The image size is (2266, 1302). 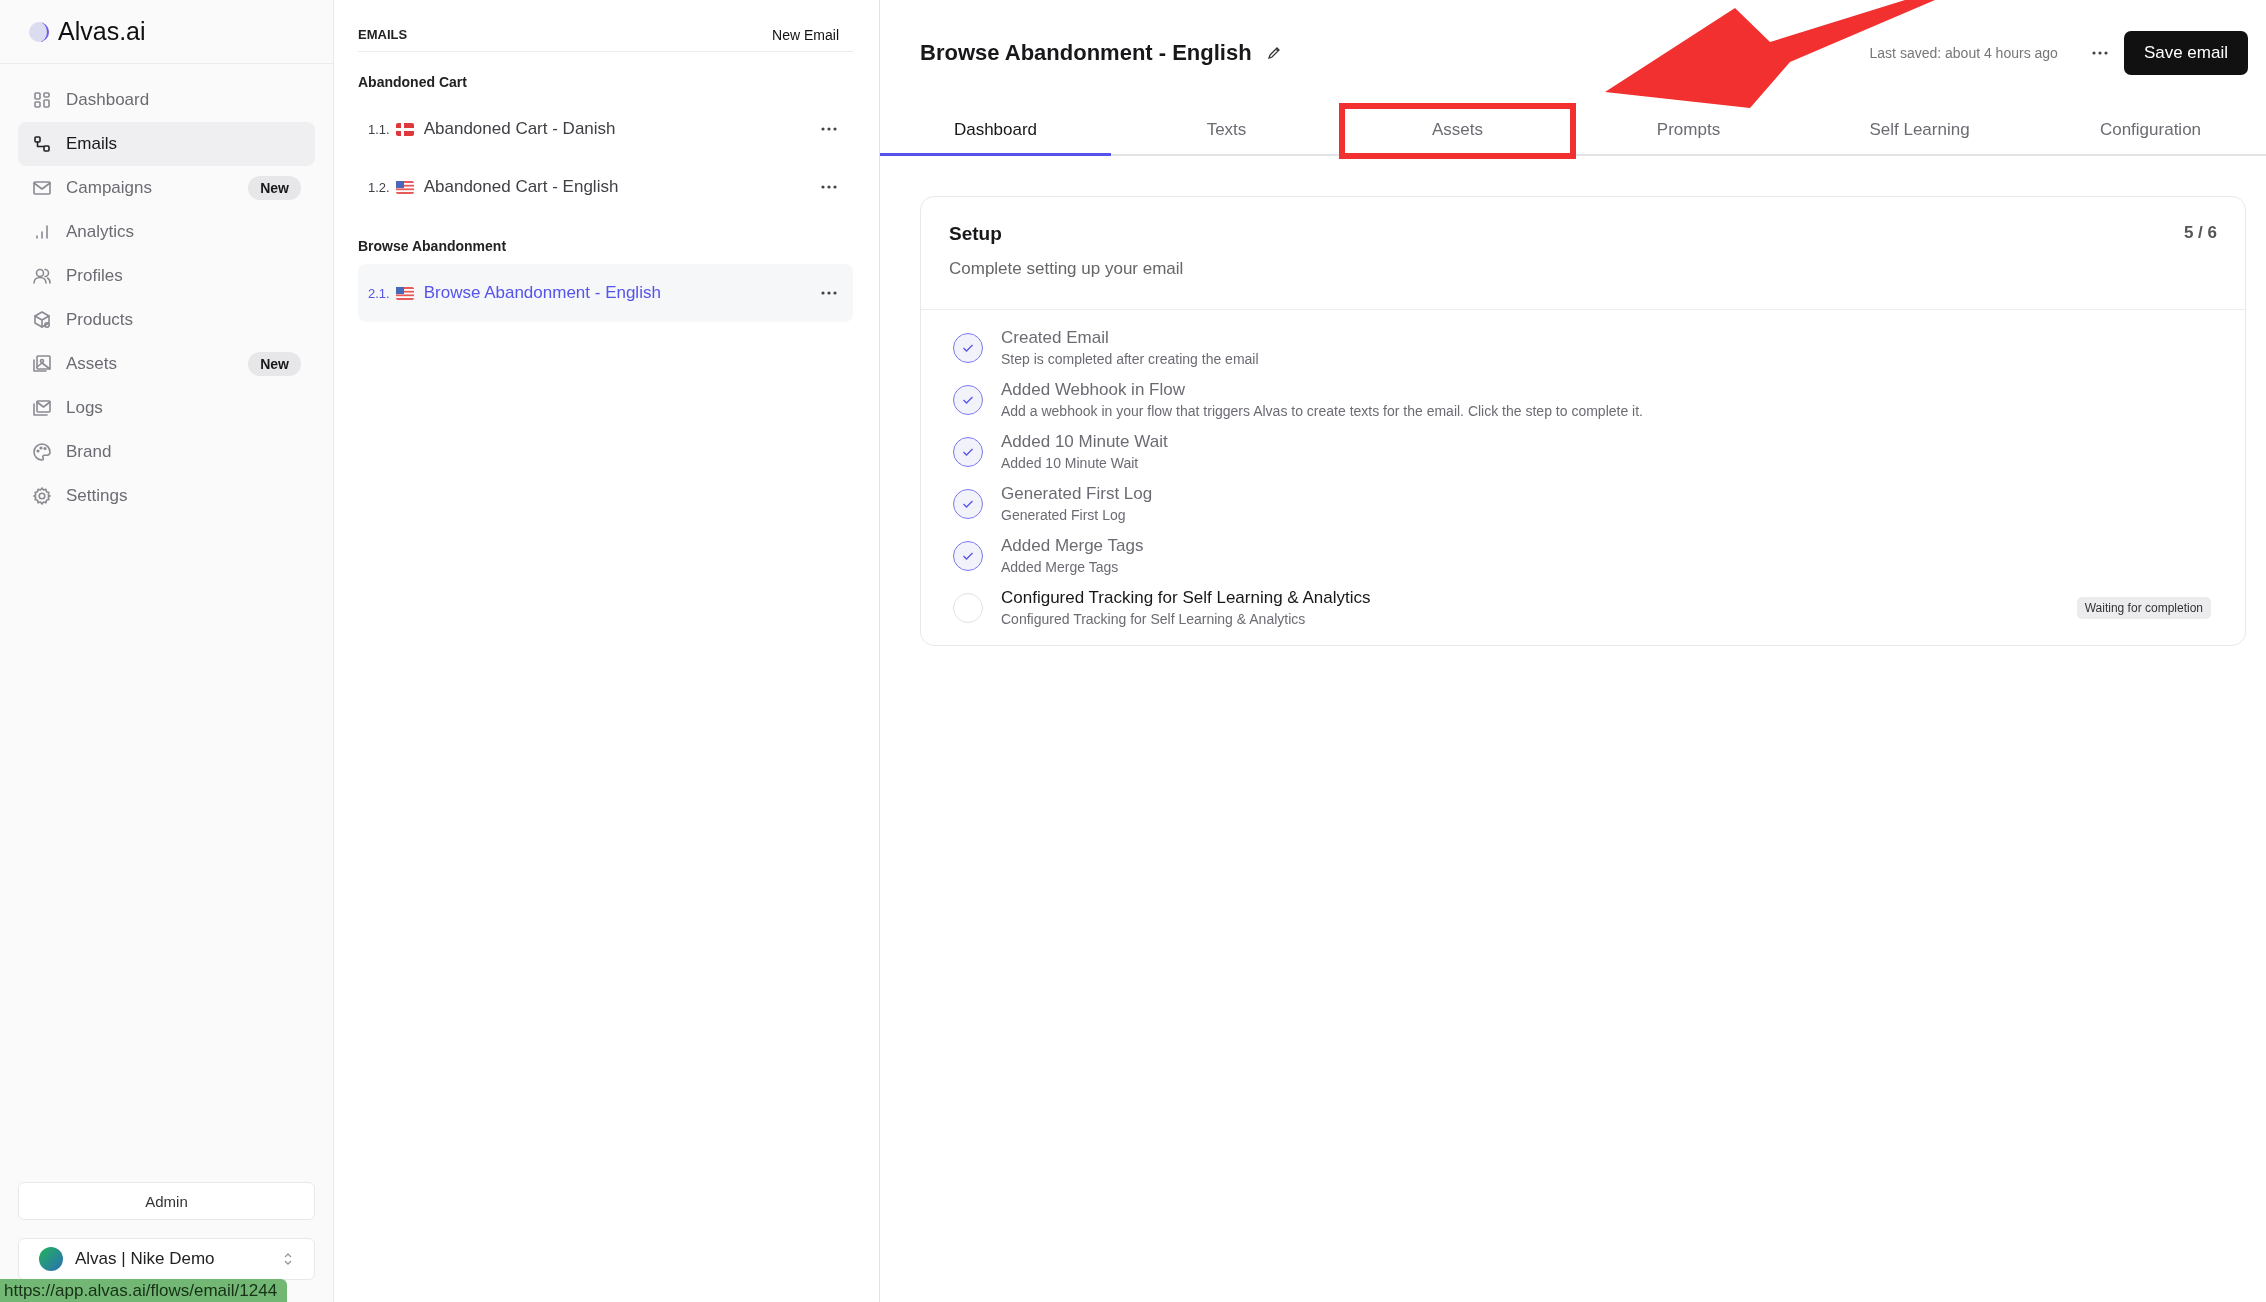 I want to click on step-description: Add a webhook in your flow that triggers Alvas to create texts for the email. Click the step to complete it., so click(x=1322, y=411).